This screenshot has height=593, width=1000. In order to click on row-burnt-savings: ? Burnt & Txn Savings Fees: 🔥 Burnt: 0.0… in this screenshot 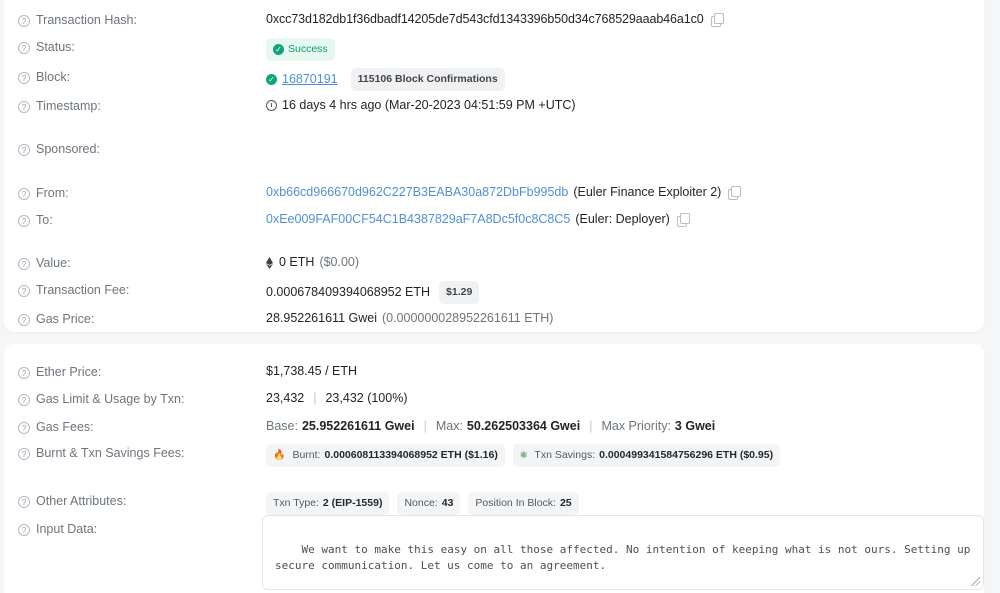, I will do `click(494, 455)`.